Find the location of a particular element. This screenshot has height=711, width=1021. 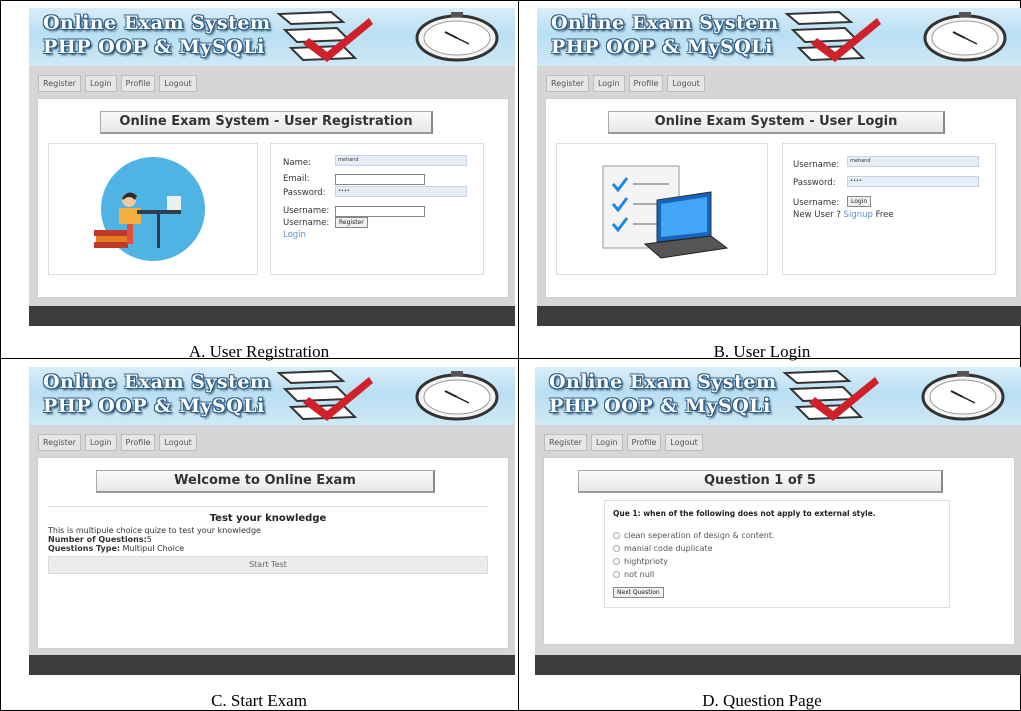

new-user-line: New User ? Signup Free is located at coordinates (843, 215).